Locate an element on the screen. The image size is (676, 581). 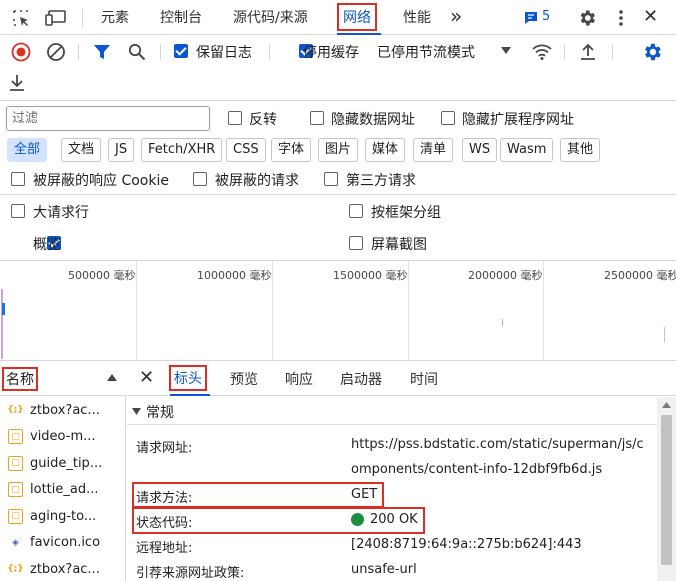
blocked-cookies-label: 被屏蔽的响应 Cookie is located at coordinates (101, 181).